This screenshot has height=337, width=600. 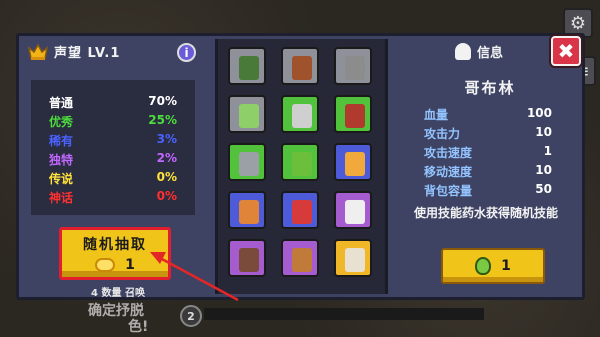 What do you see at coordinates (61, 122) in the screenshot?
I see `rarity-name: 优秀` at bounding box center [61, 122].